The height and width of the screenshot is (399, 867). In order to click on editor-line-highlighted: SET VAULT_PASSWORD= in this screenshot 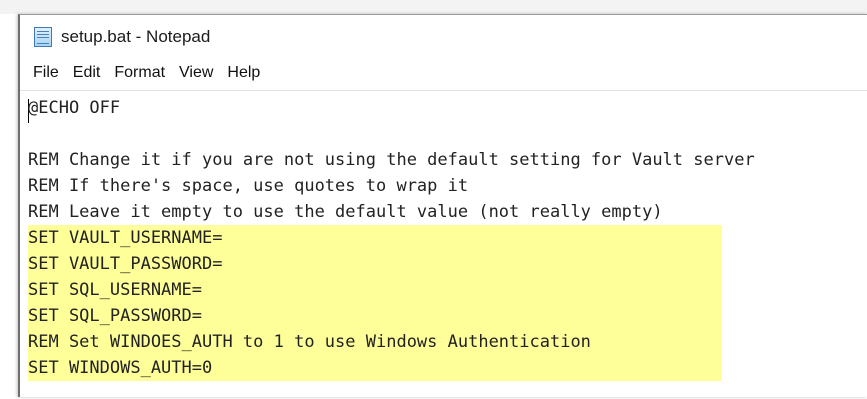, I will do `click(375, 264)`.